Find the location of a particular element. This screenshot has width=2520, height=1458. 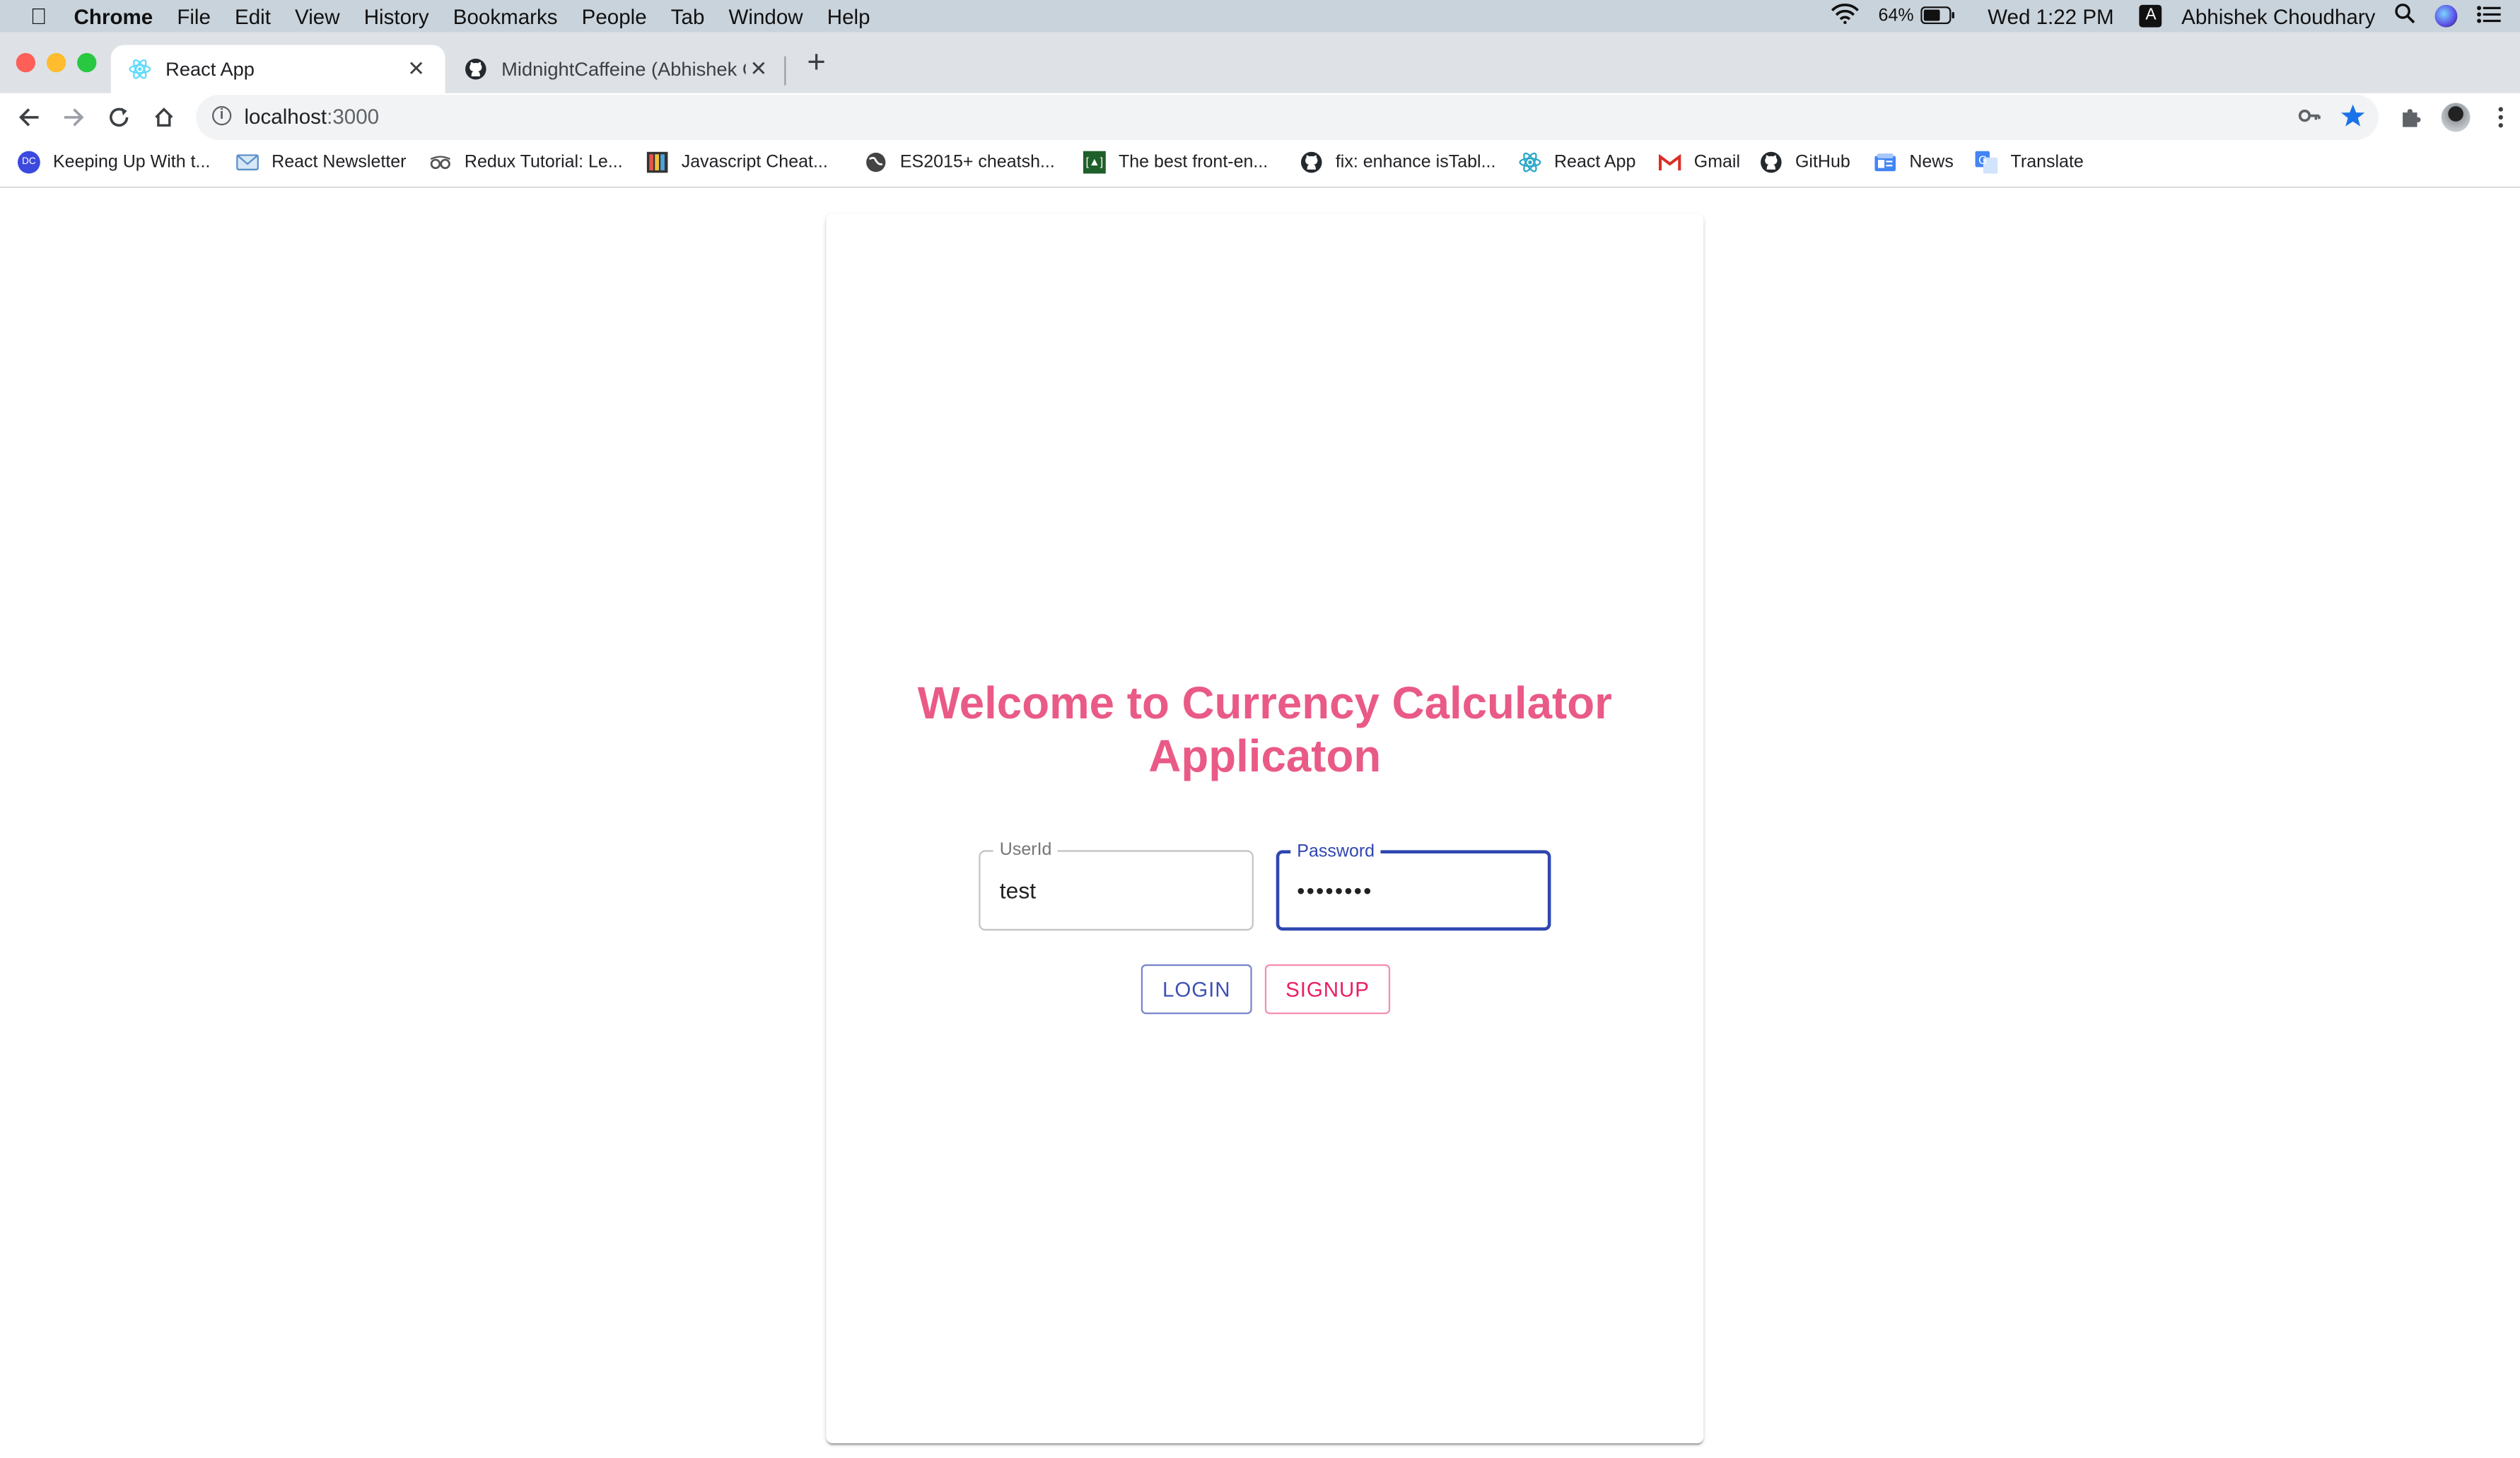

tab-github-profile: MidnightCaffeine (Abhishek Ch ✕ is located at coordinates (618, 69).